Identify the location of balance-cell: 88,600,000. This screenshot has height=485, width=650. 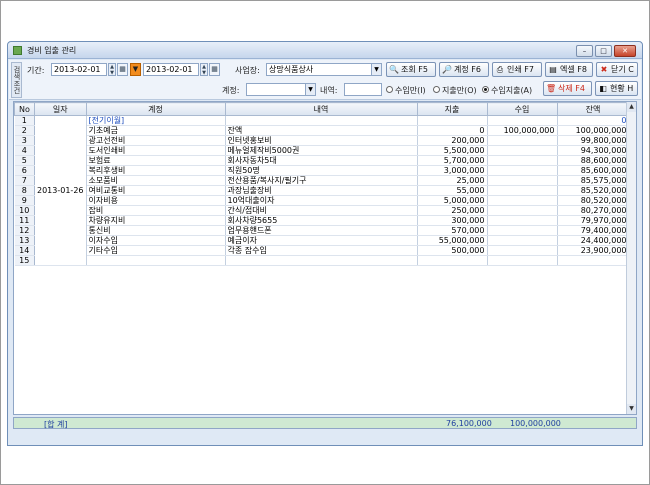
(593, 160).